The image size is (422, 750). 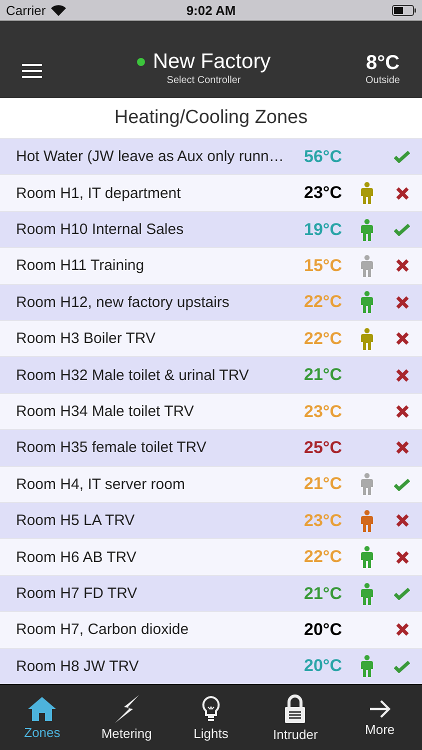 I want to click on zone-name: Room H34 Male toilet TRV, so click(x=105, y=411).